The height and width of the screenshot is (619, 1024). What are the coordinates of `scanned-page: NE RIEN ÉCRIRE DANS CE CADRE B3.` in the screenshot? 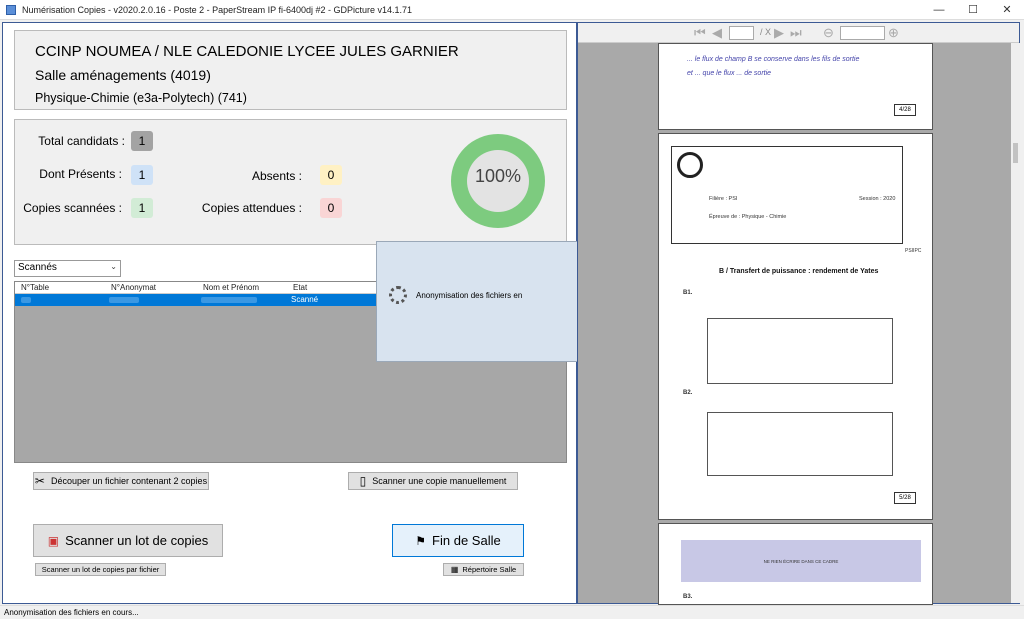 It's located at (795, 564).